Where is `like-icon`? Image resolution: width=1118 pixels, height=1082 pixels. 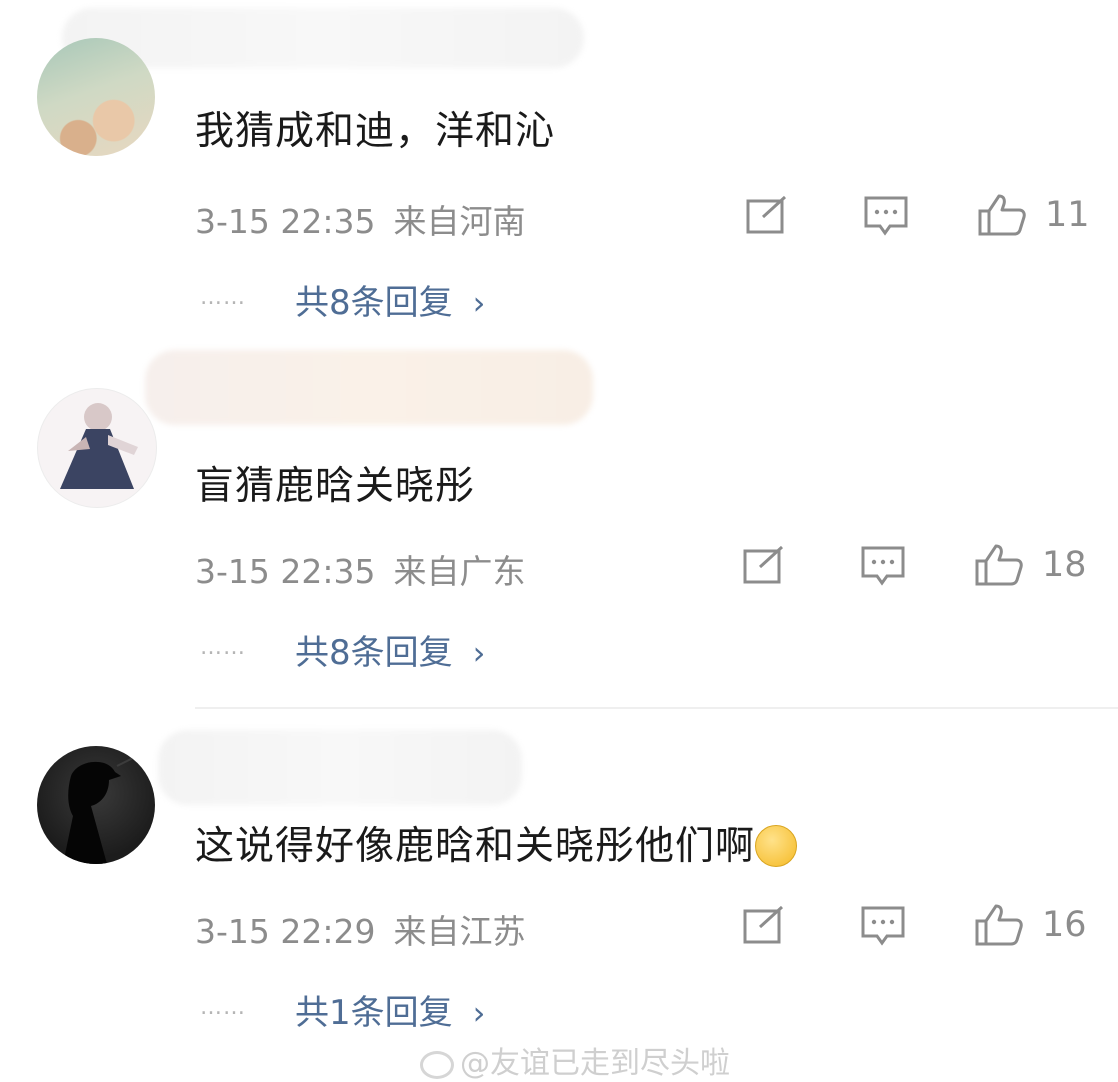
like-icon is located at coordinates (999, 925).